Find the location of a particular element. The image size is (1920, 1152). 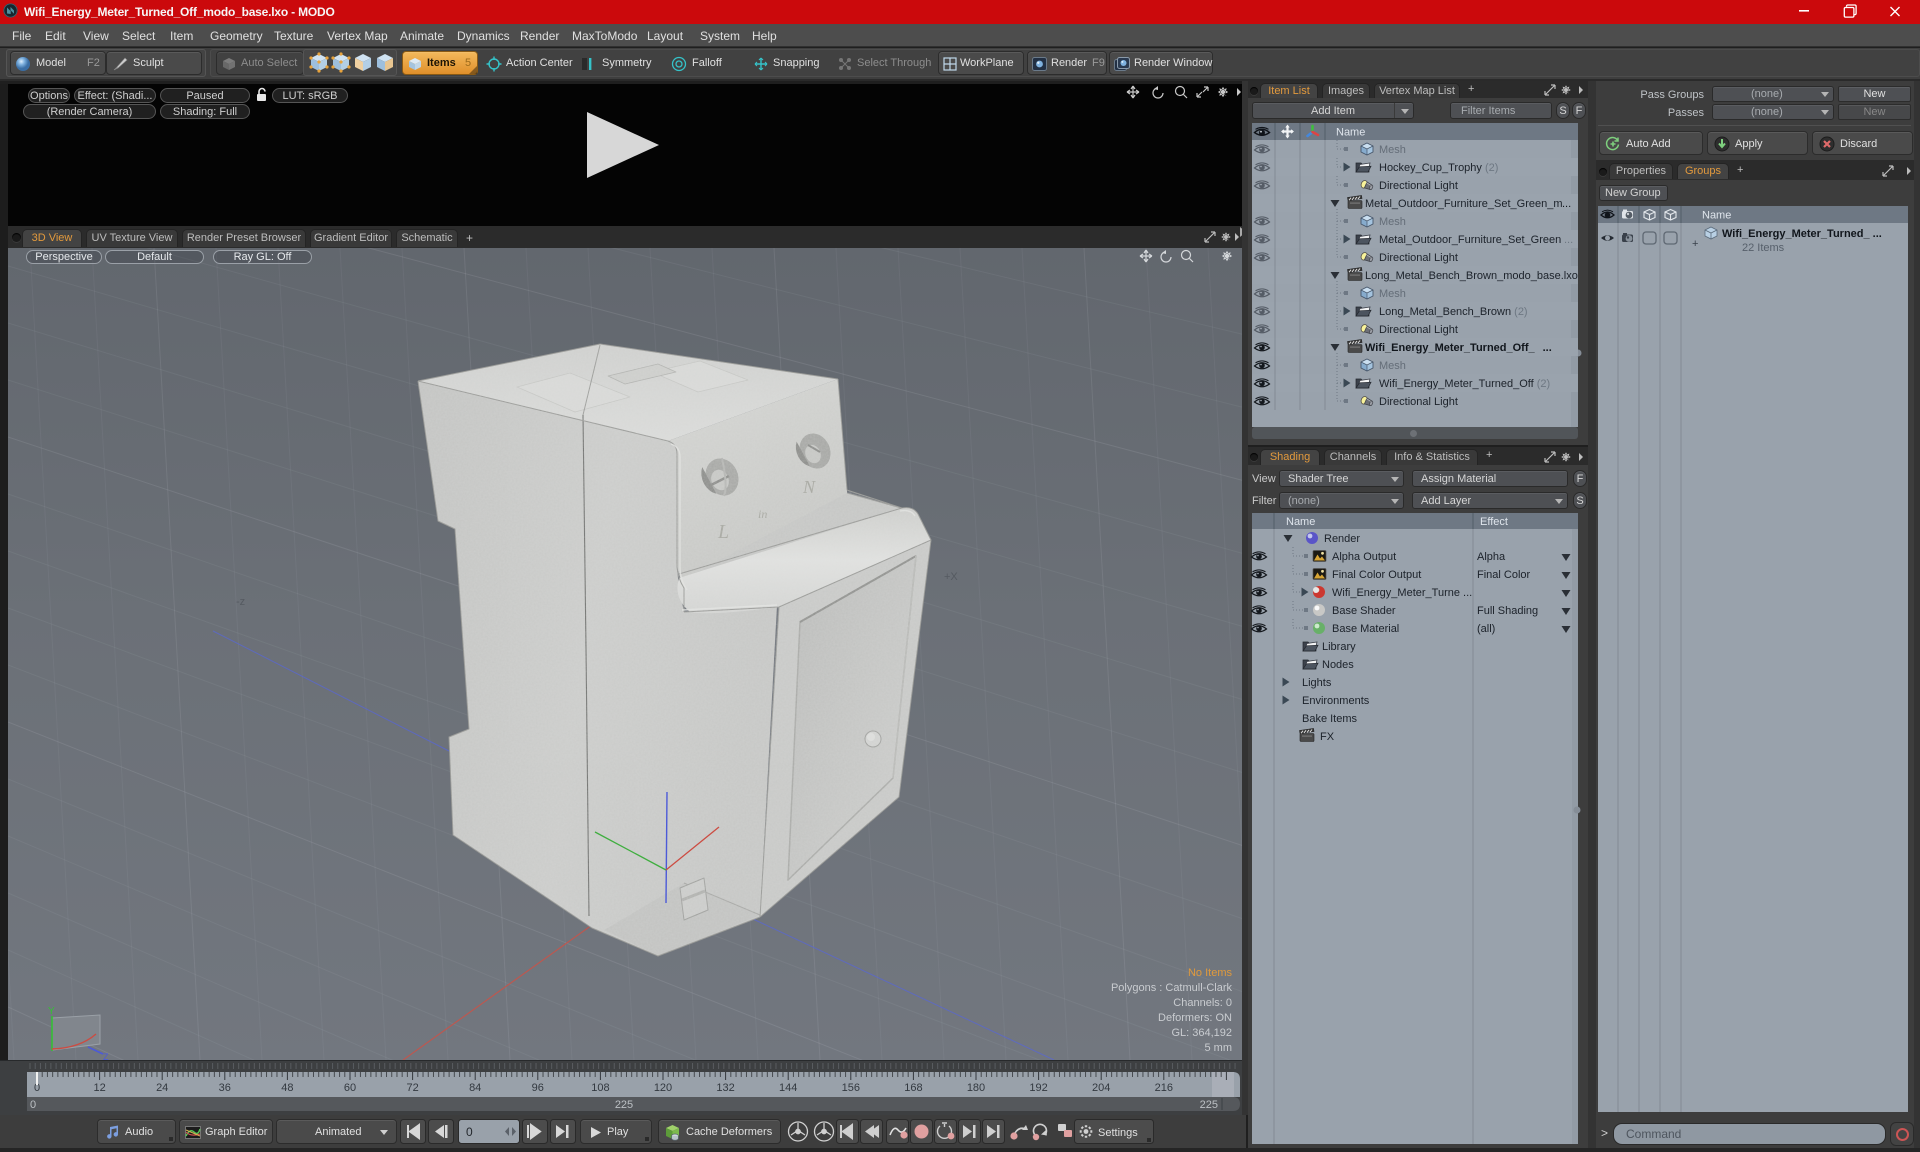

svg-text: 60 is located at coordinates (350, 1088).